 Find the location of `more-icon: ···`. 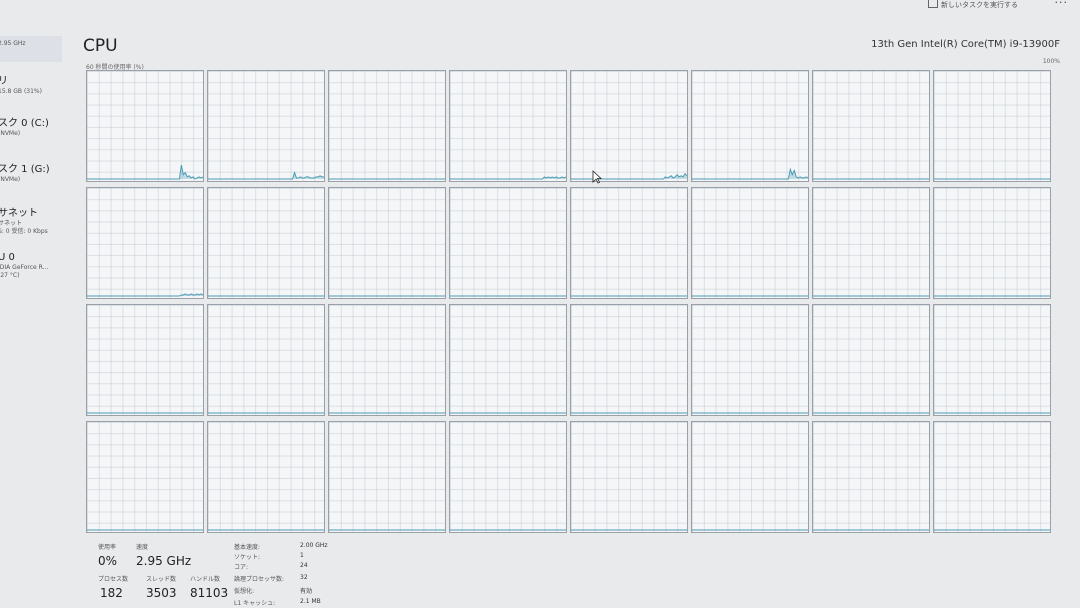

more-icon: ··· is located at coordinates (1062, 4).